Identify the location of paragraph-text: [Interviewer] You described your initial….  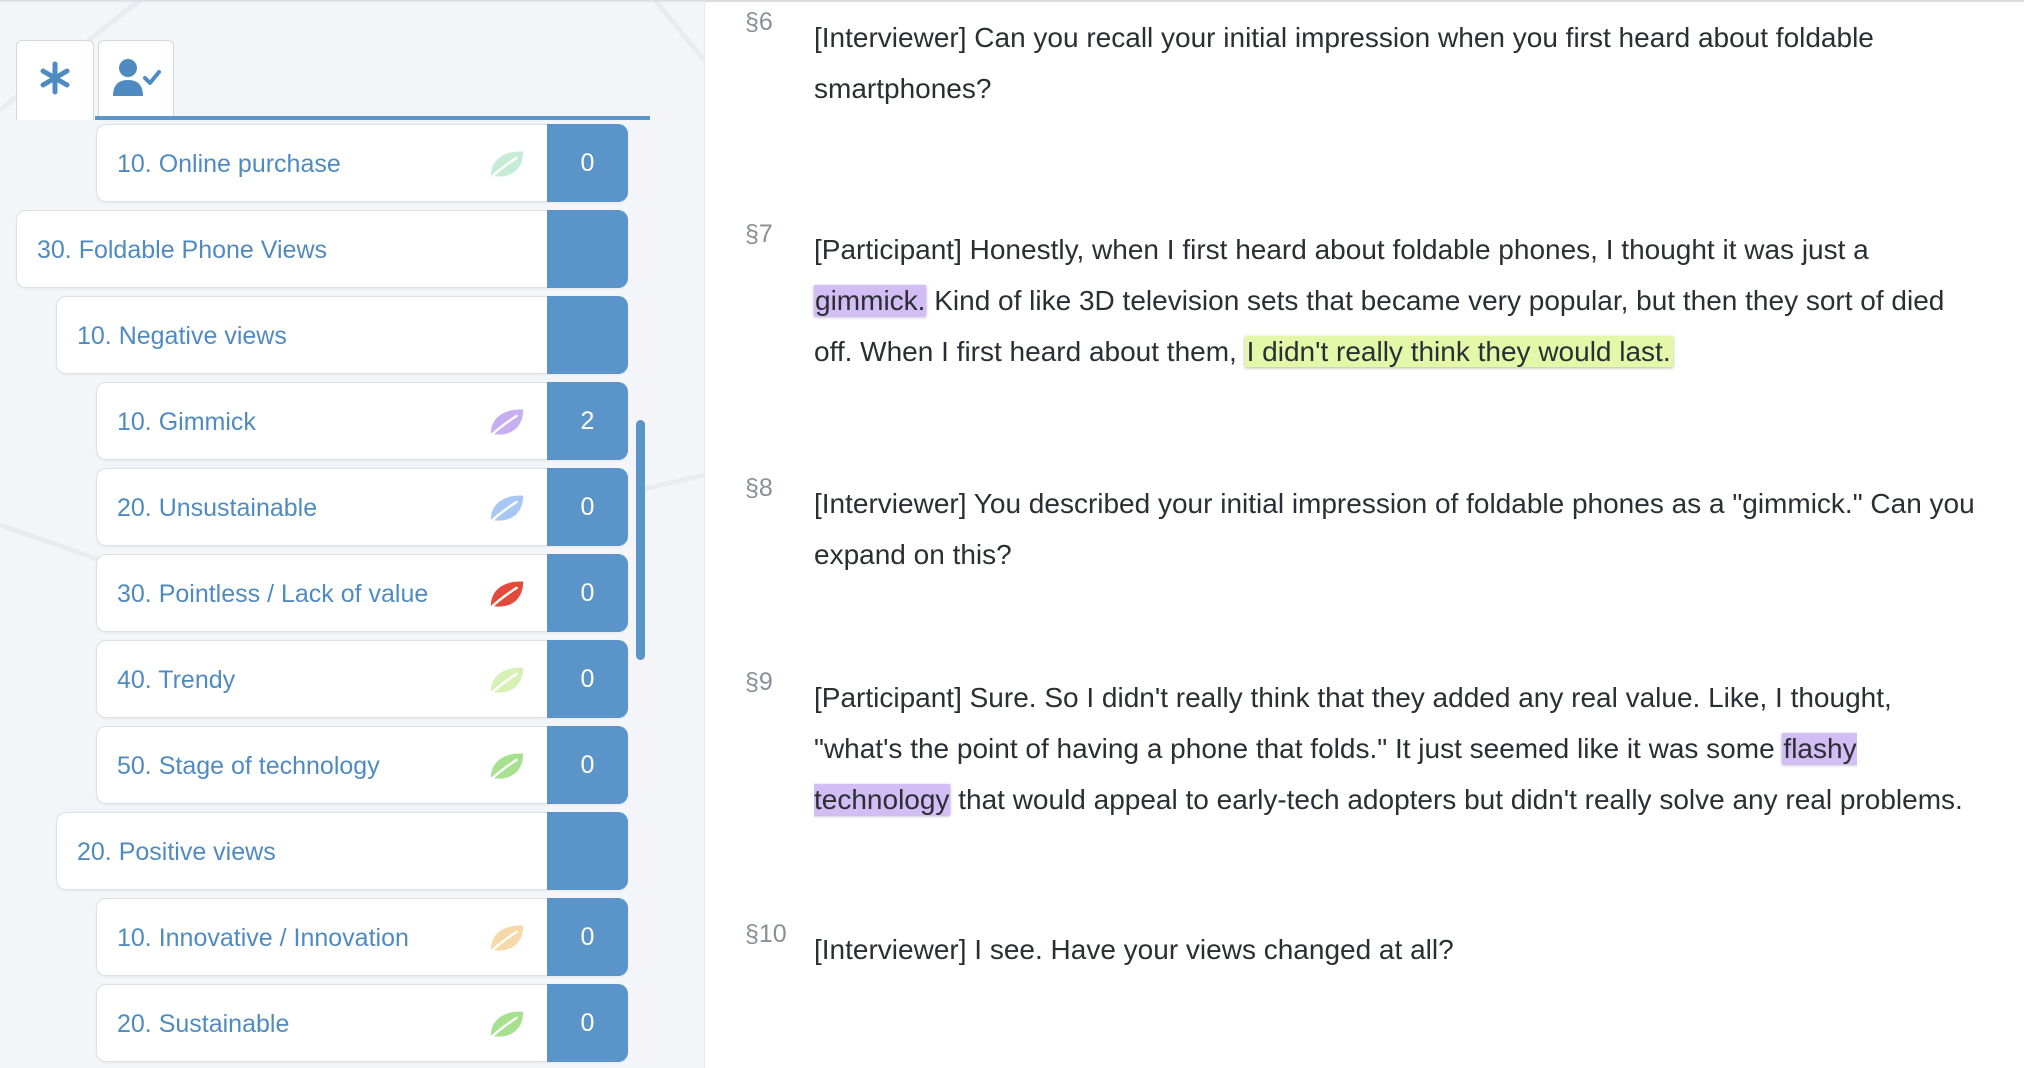
(1399, 529).